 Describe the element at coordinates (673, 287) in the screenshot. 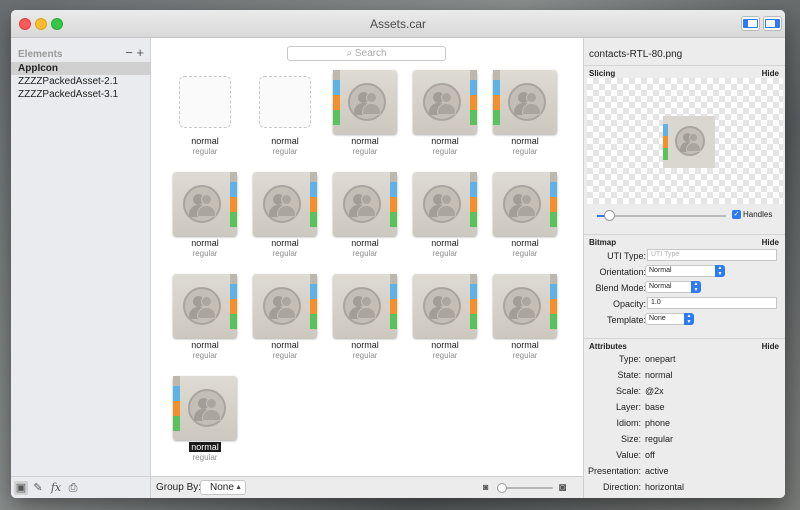

I see `blend-mode-select: Normal ▲ ▼` at that location.